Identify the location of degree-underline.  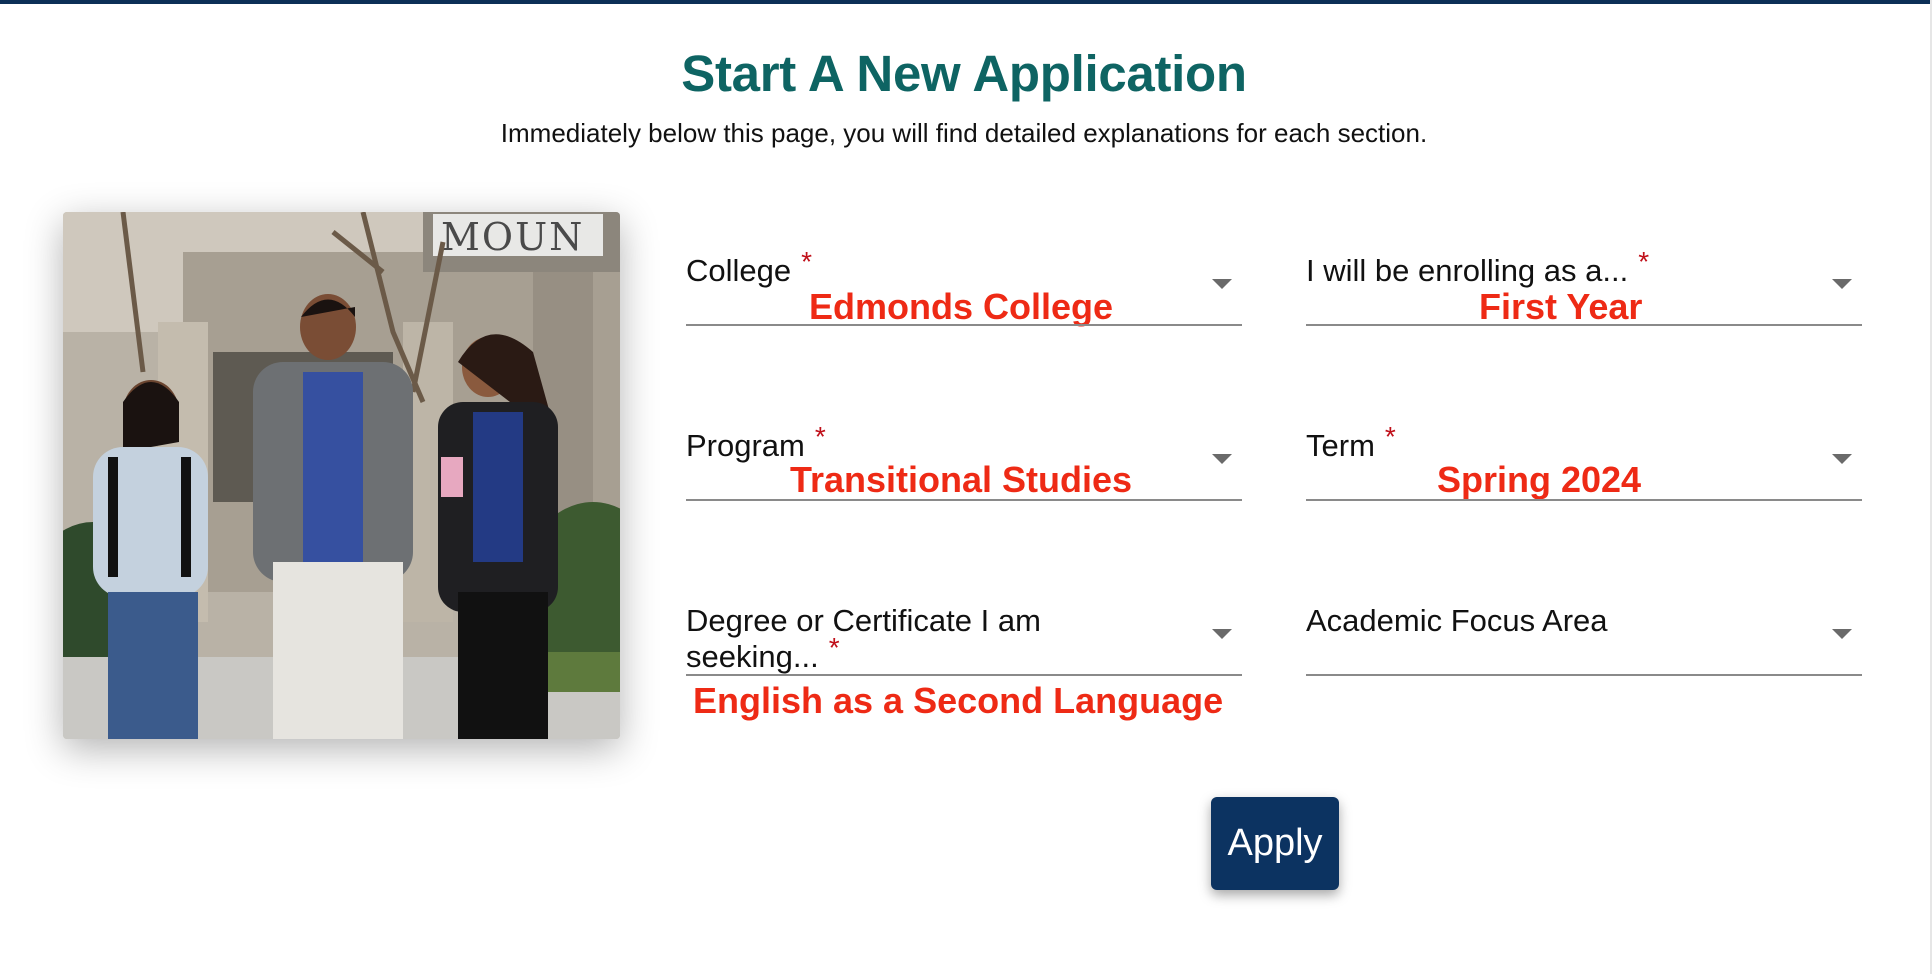
(964, 675).